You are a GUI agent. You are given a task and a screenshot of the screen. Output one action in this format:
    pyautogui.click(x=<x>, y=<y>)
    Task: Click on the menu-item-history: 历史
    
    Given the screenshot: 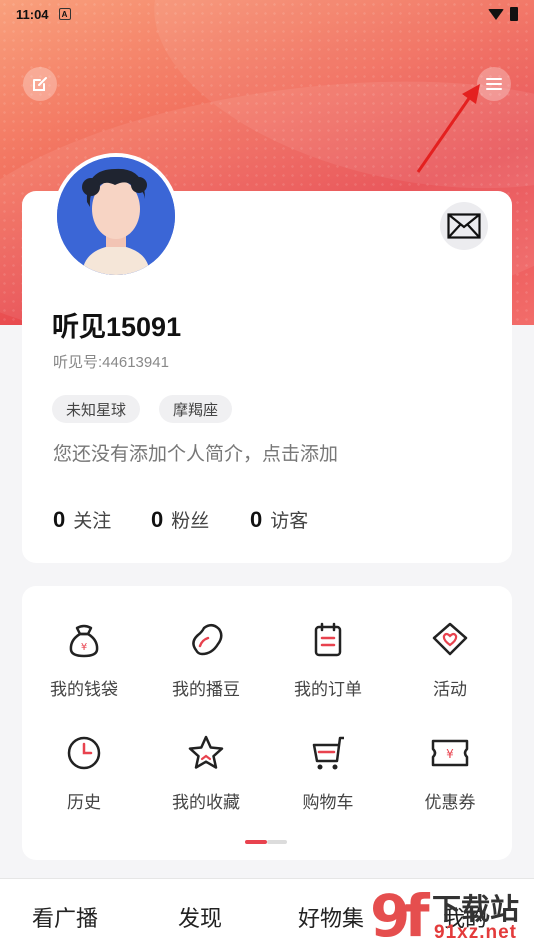 What is the action you would take?
    pyautogui.click(x=84, y=773)
    